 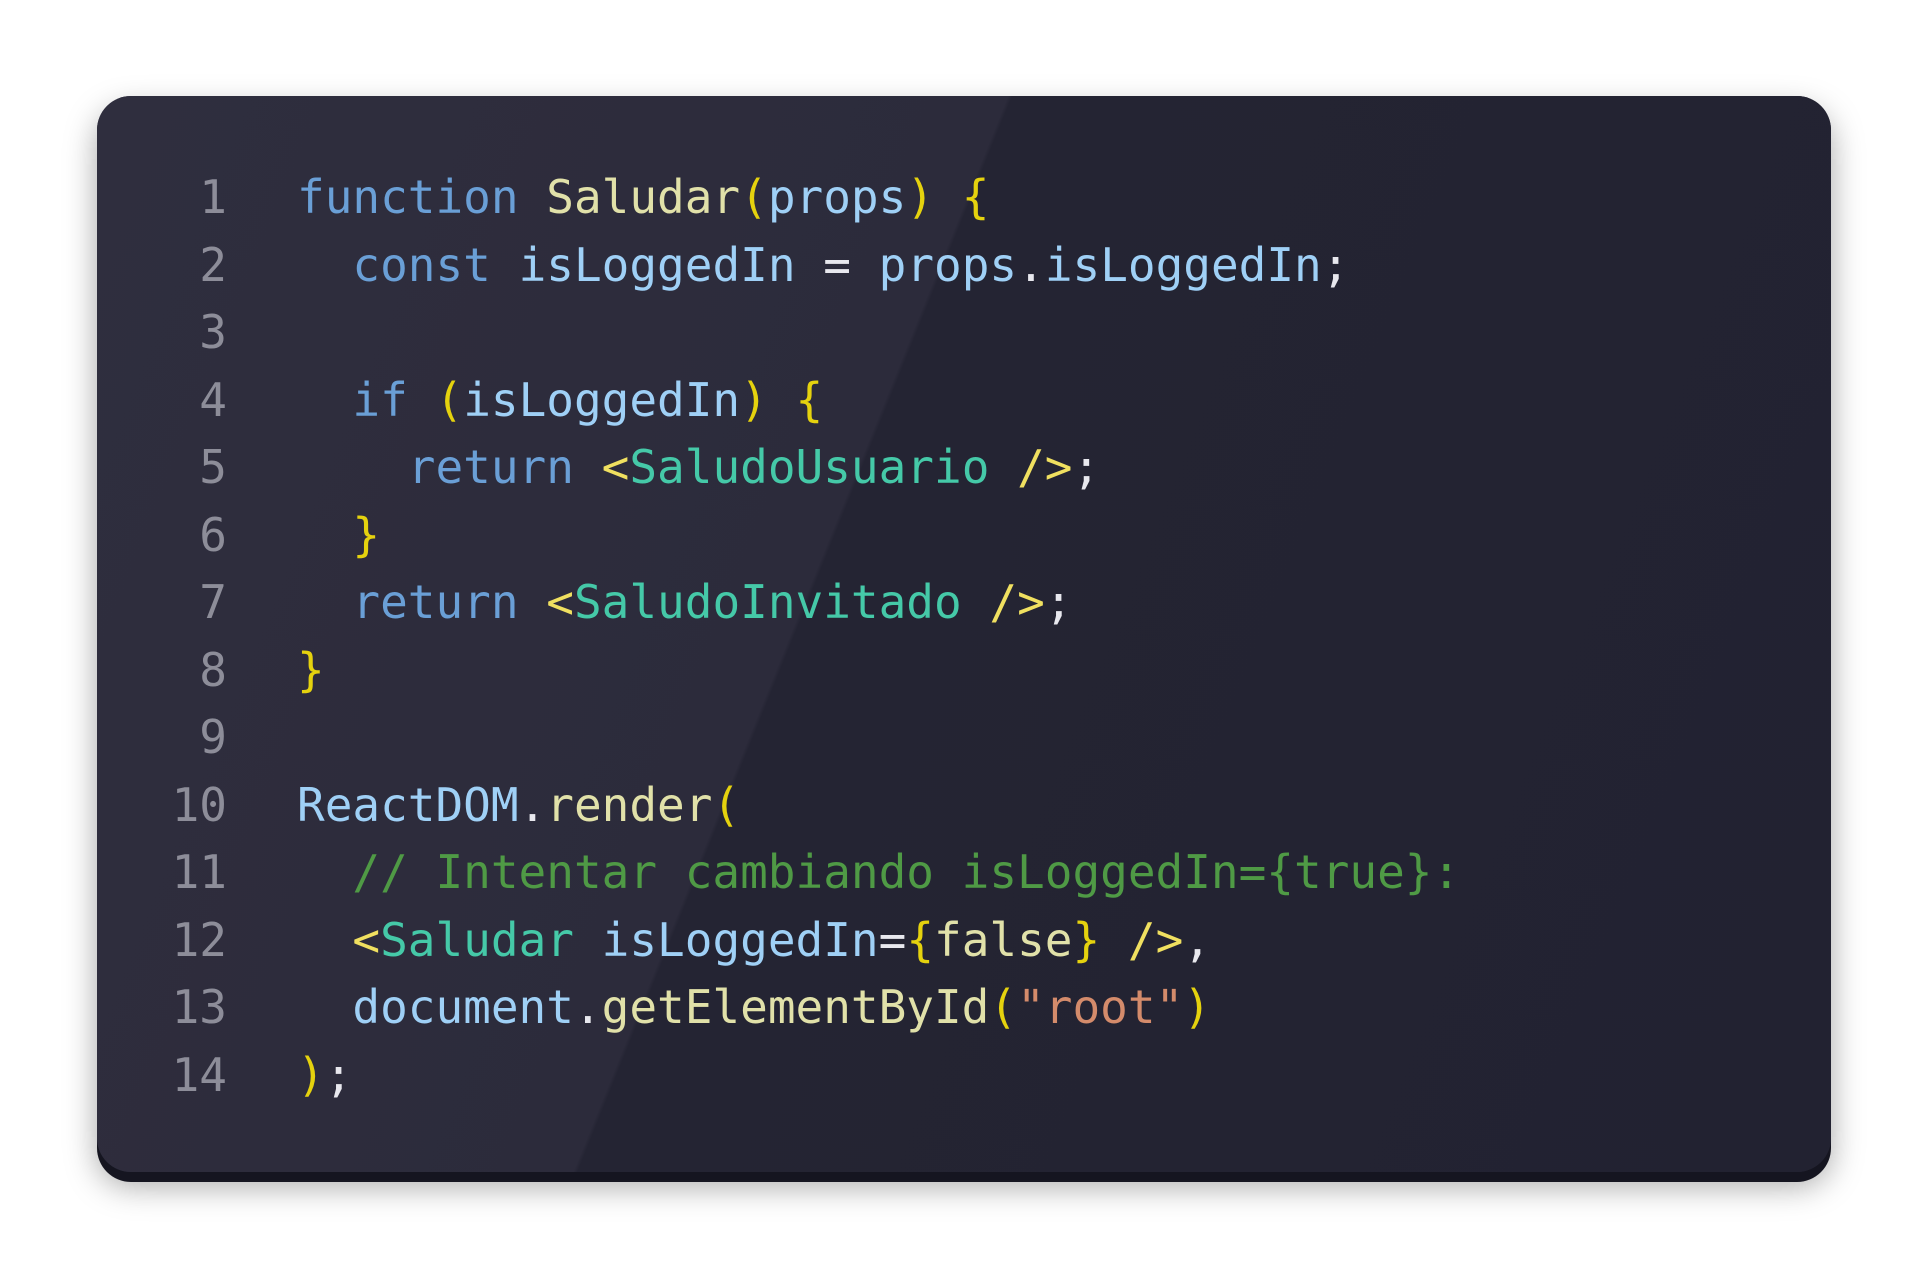 I want to click on code-token: SaludoUsuario, so click(x=809, y=467).